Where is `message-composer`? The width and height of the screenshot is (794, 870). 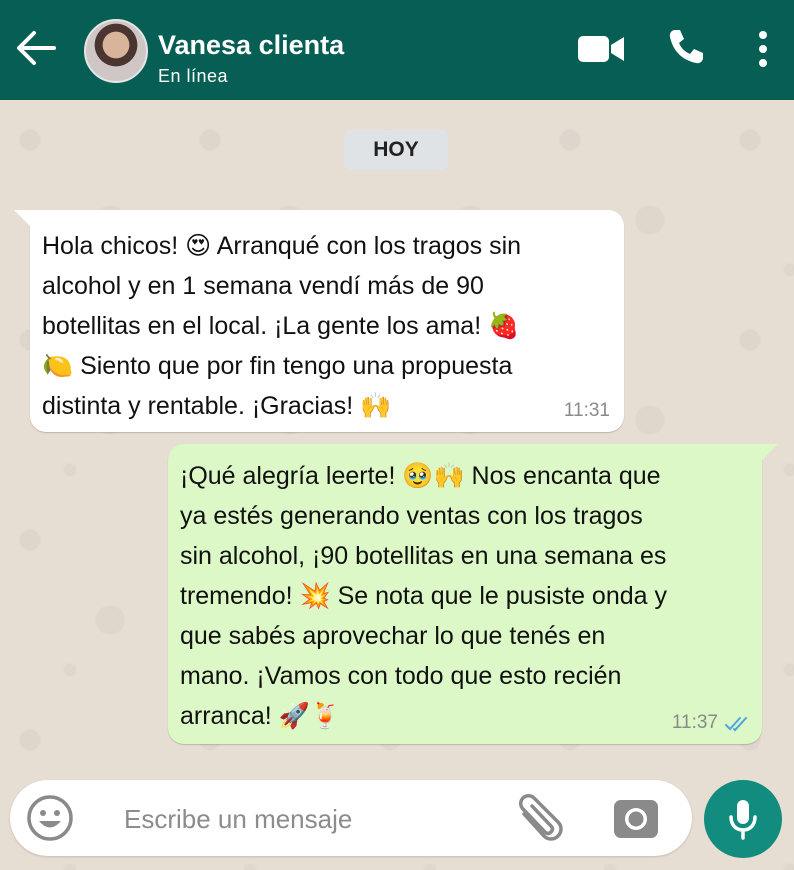 message-composer is located at coordinates (351, 818).